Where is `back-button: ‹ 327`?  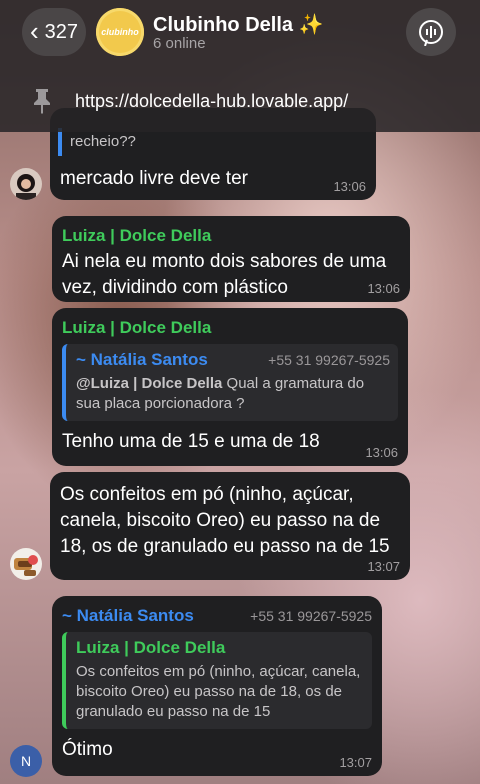
back-button: ‹ 327 is located at coordinates (54, 32).